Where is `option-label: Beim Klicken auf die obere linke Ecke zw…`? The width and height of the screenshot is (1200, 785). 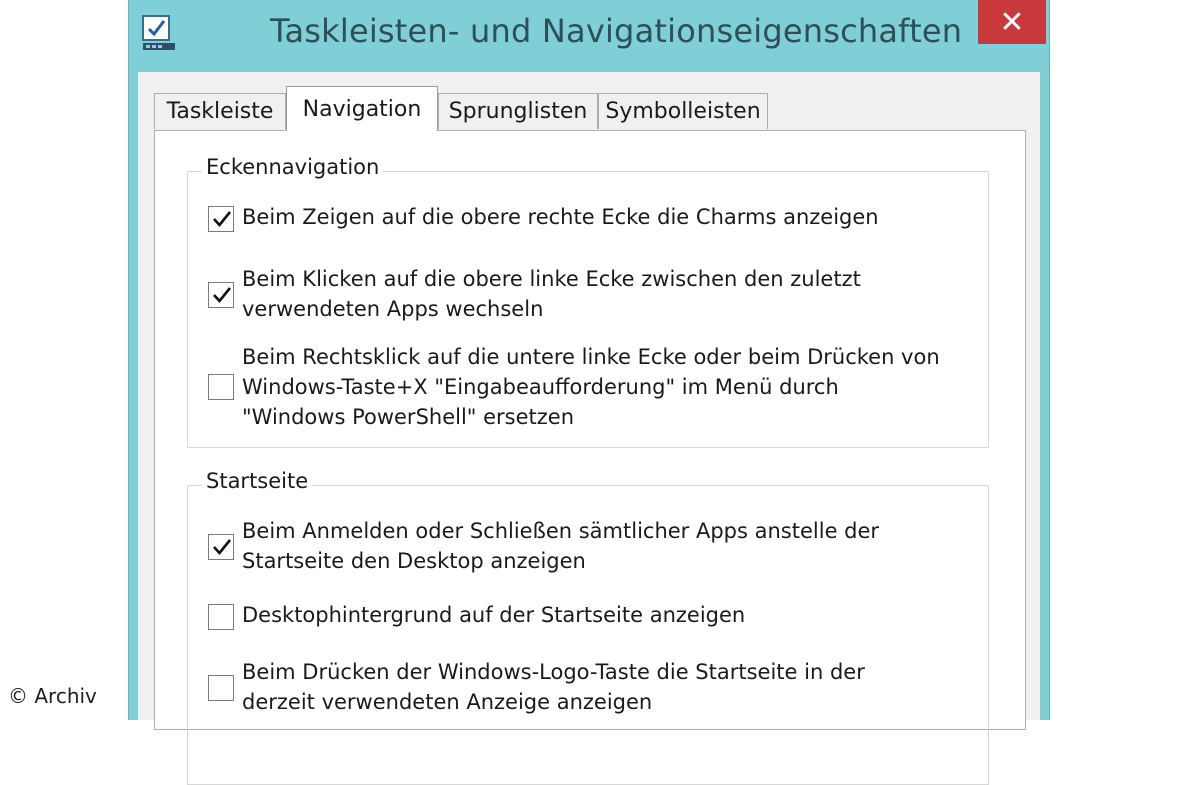 option-label: Beim Klicken auf die obere linke Ecke zw… is located at coordinates (551, 294).